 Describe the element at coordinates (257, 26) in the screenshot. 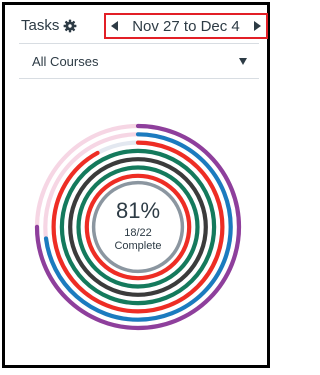

I see `caret-right-icon` at that location.